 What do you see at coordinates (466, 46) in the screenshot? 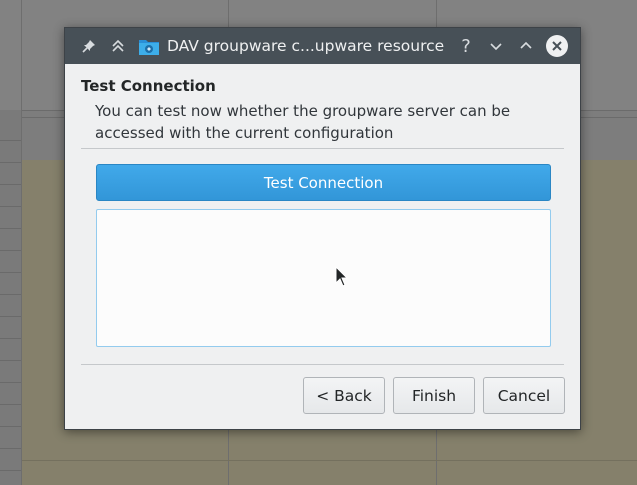
I see `help-icon: ?` at bounding box center [466, 46].